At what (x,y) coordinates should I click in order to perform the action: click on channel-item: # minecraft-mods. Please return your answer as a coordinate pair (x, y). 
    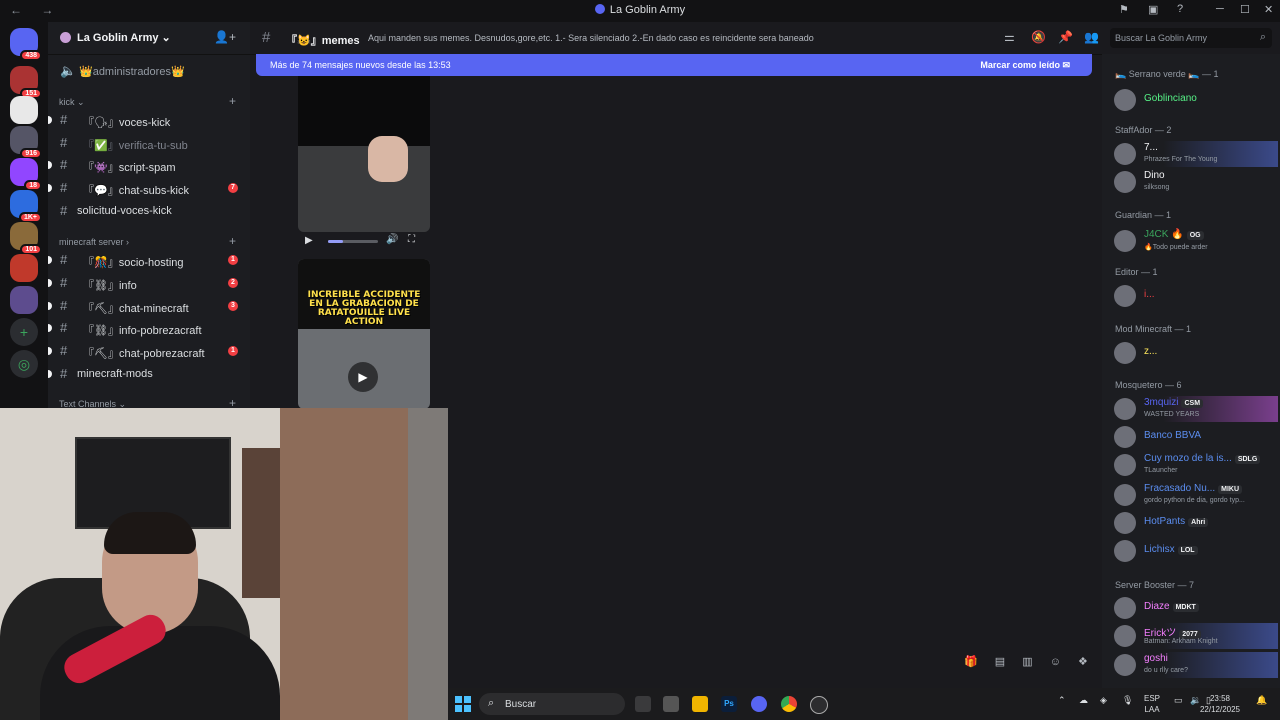
    Looking at the image, I should click on (149, 374).